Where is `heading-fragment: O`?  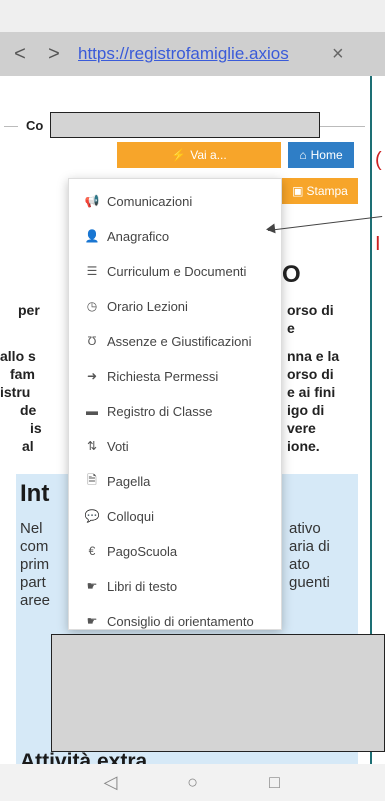
heading-fragment: O is located at coordinates (291, 274).